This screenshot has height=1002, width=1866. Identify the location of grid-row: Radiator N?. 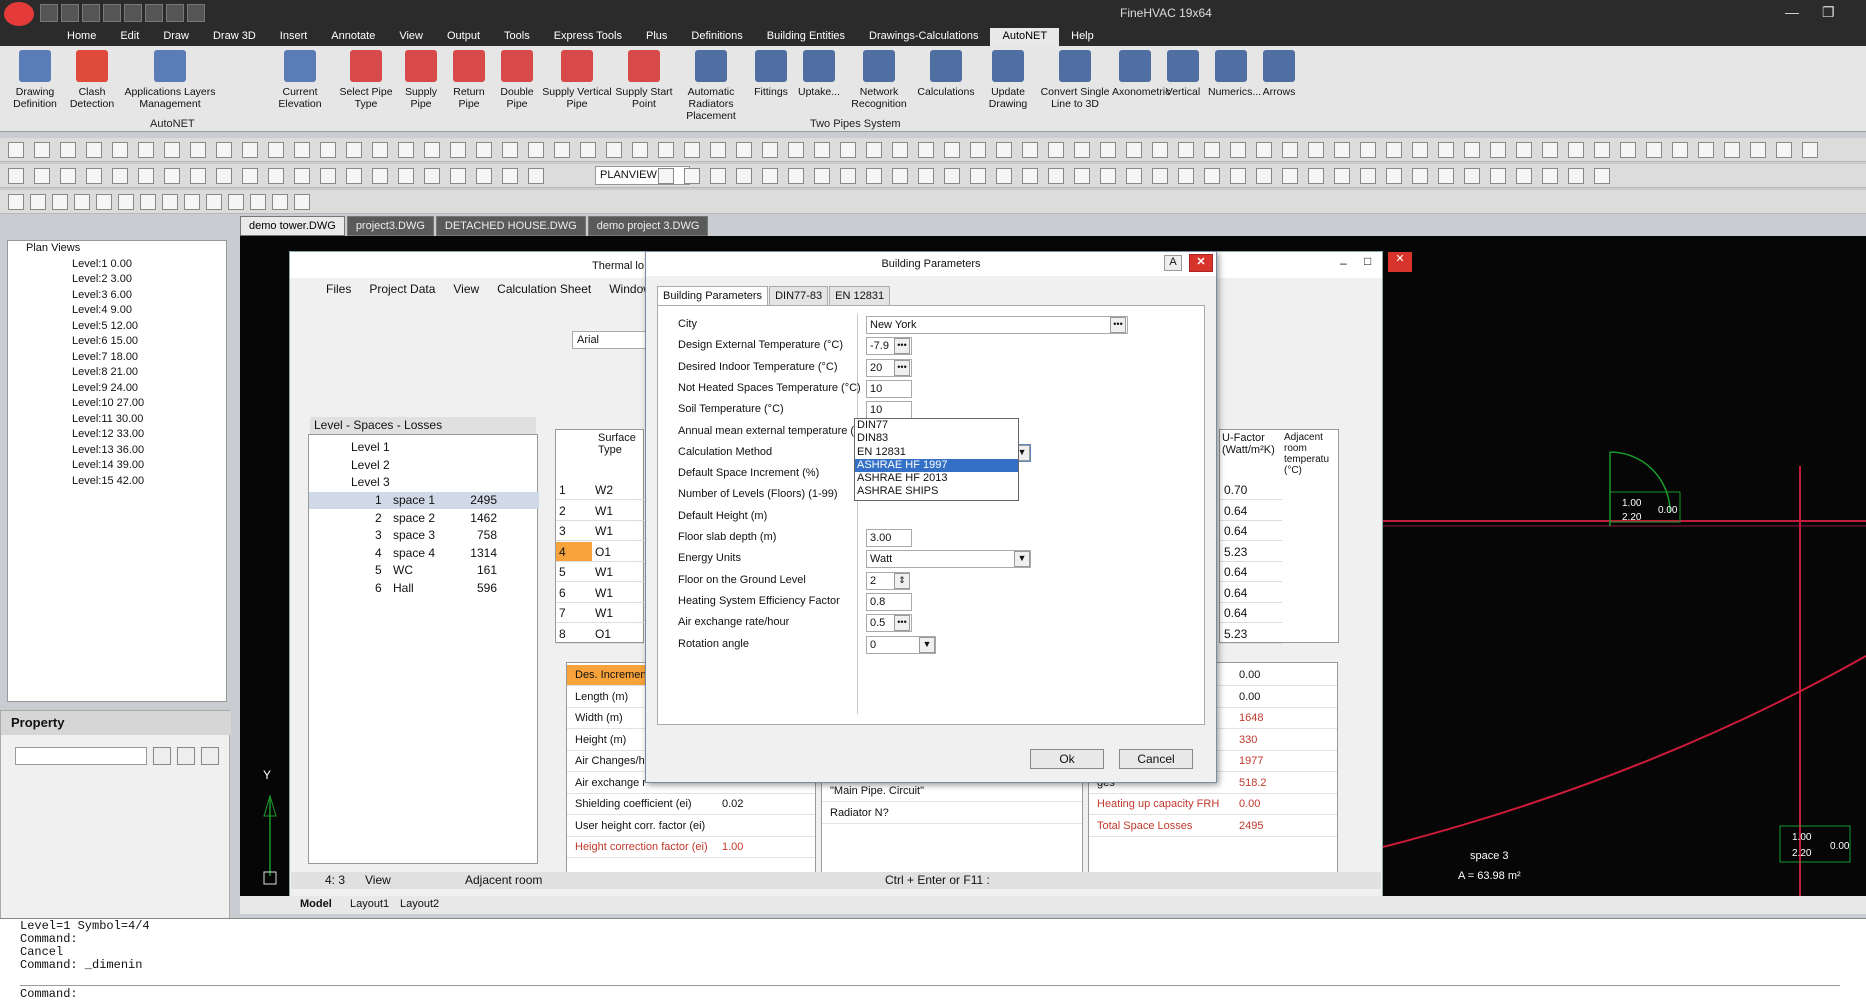
(952, 813).